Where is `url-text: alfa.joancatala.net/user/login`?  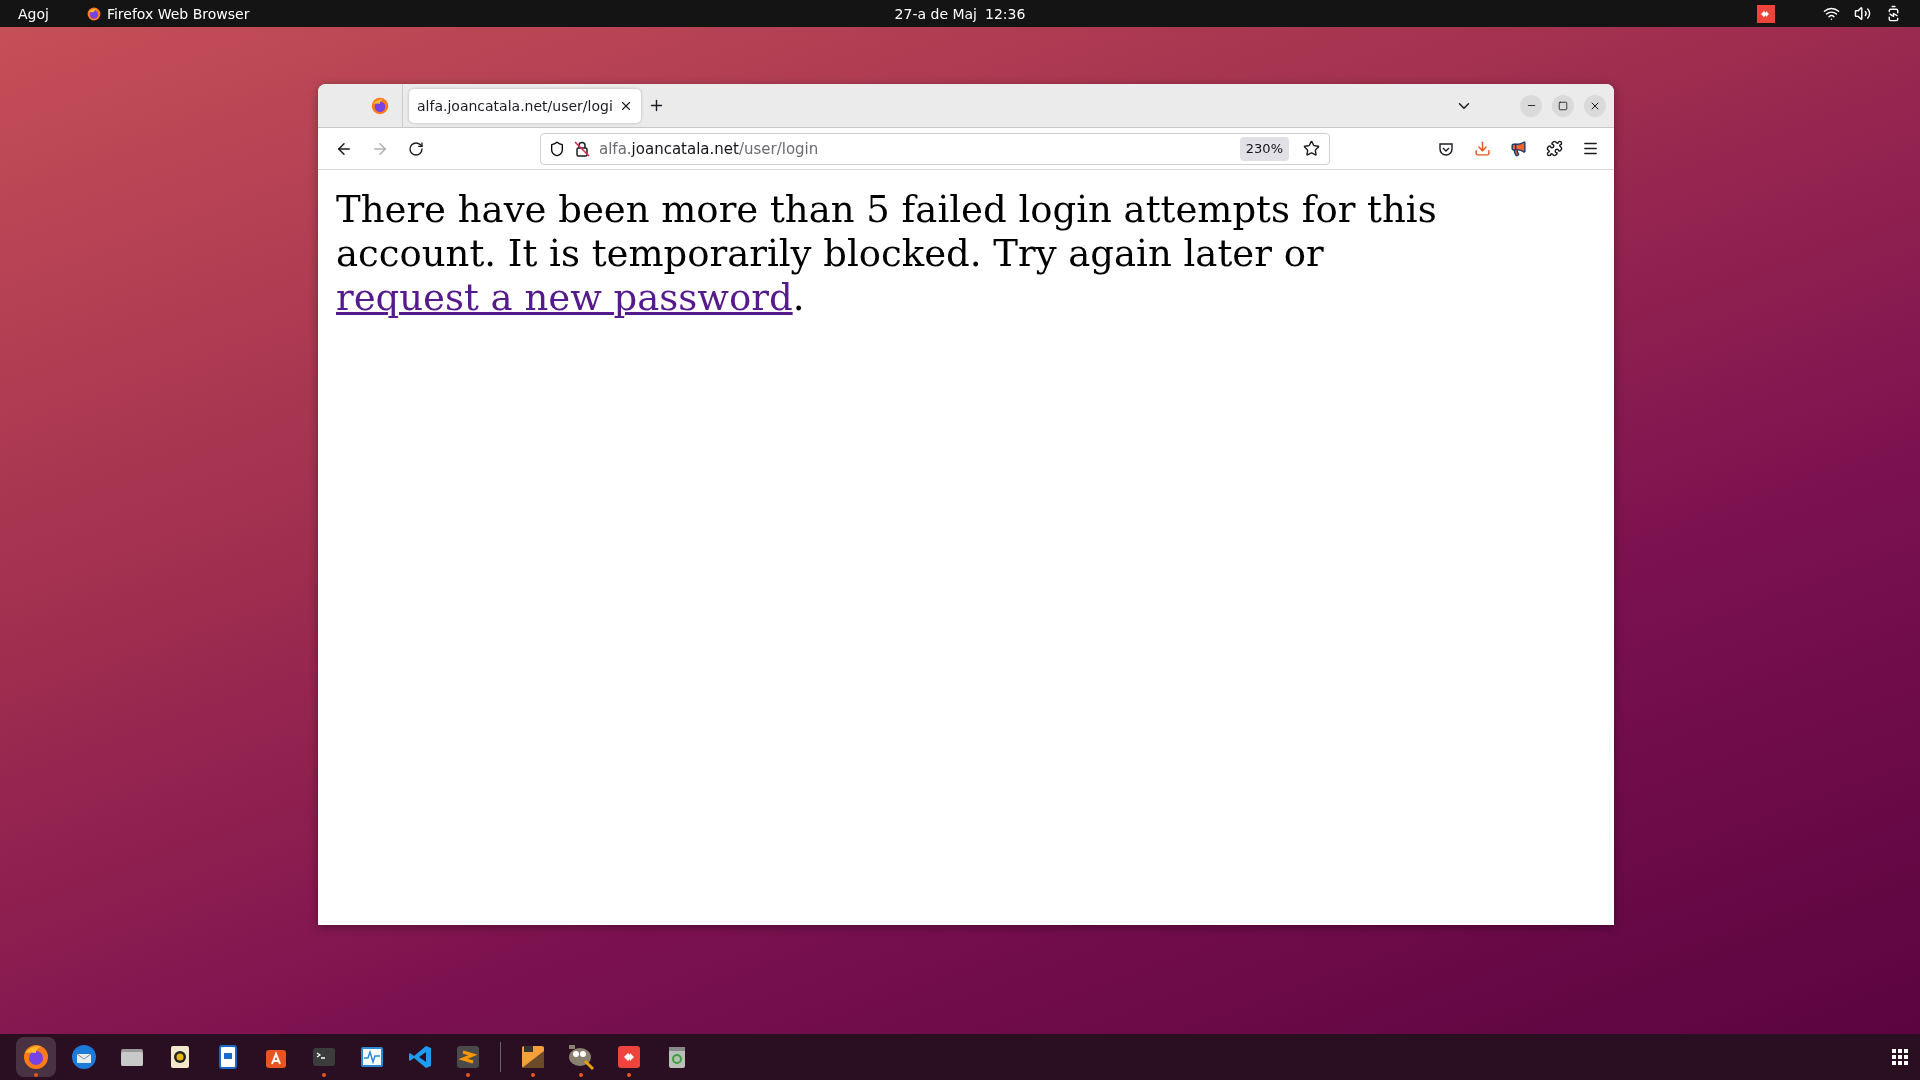 url-text: alfa.joancatala.net/user/login is located at coordinates (915, 148).